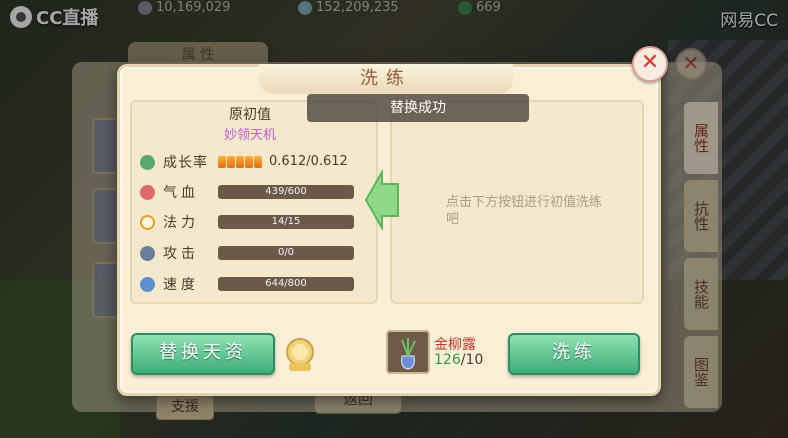 This screenshot has height=438, width=788. I want to click on mp-value: 14/15, so click(286, 221).